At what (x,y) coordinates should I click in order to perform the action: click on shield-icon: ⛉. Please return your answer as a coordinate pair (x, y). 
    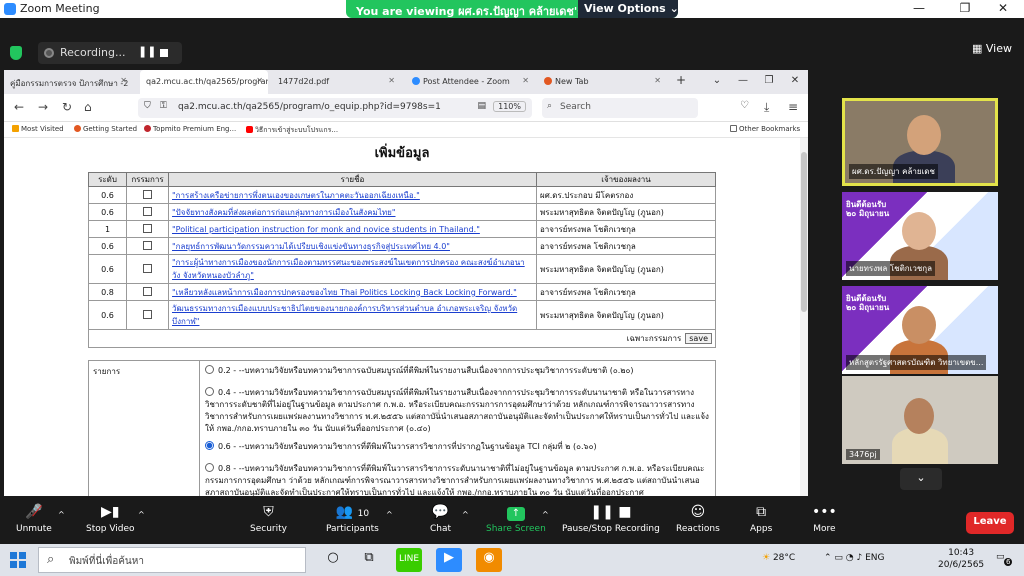
    Looking at the image, I should click on (147, 106).